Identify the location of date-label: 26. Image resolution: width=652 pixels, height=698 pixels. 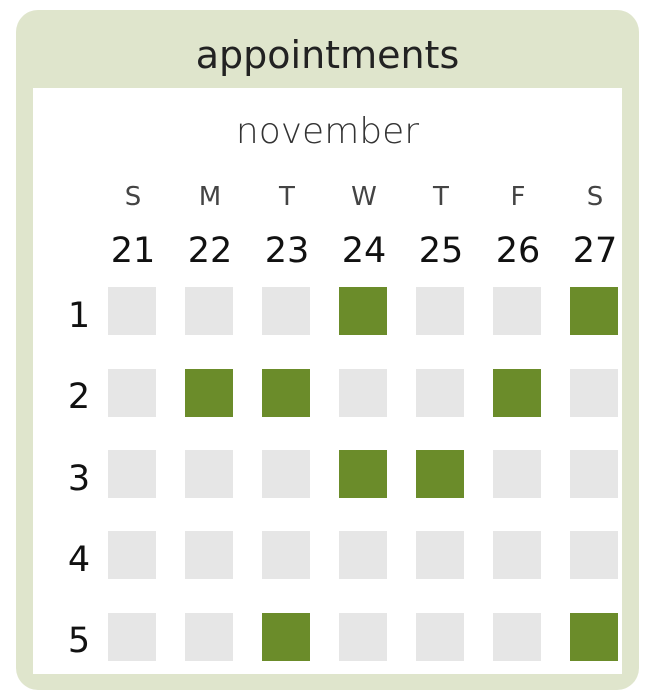
(518, 251).